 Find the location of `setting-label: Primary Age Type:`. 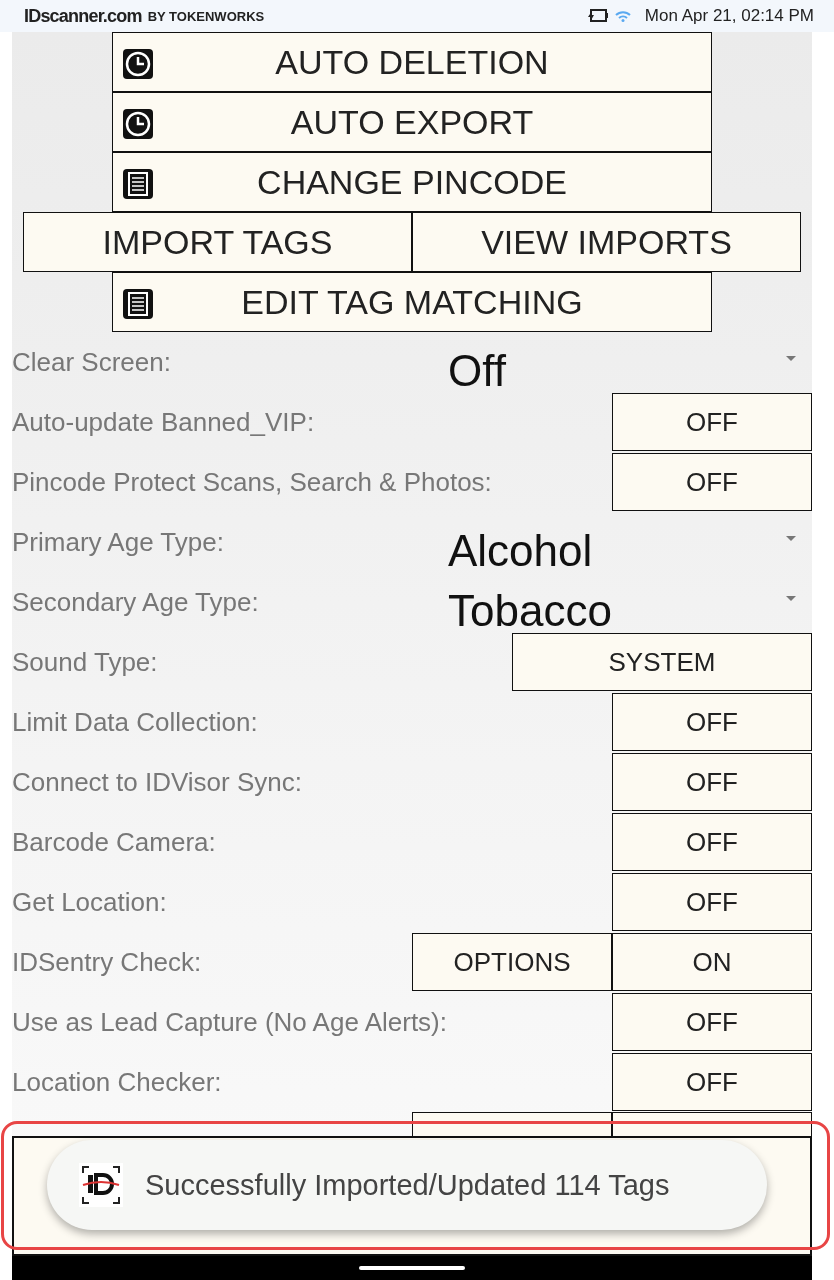

setting-label: Primary Age Type: is located at coordinates (118, 542).